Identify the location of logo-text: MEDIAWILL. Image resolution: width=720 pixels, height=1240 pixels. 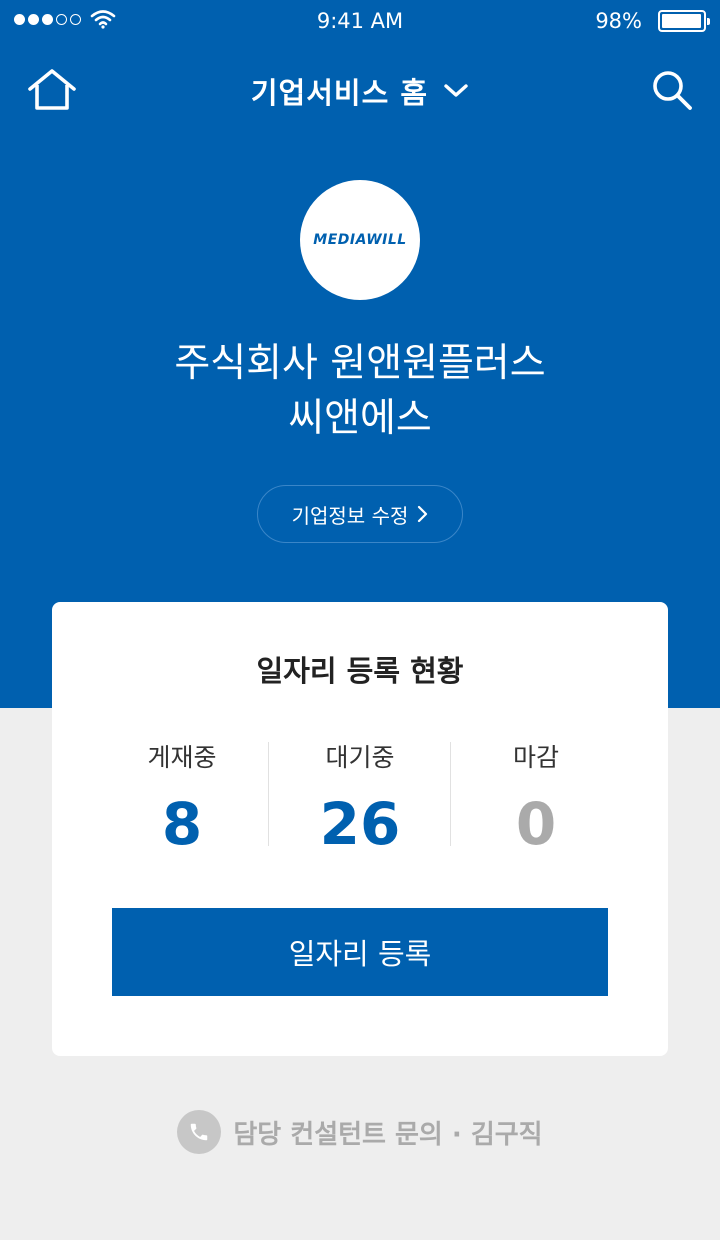
(360, 240).